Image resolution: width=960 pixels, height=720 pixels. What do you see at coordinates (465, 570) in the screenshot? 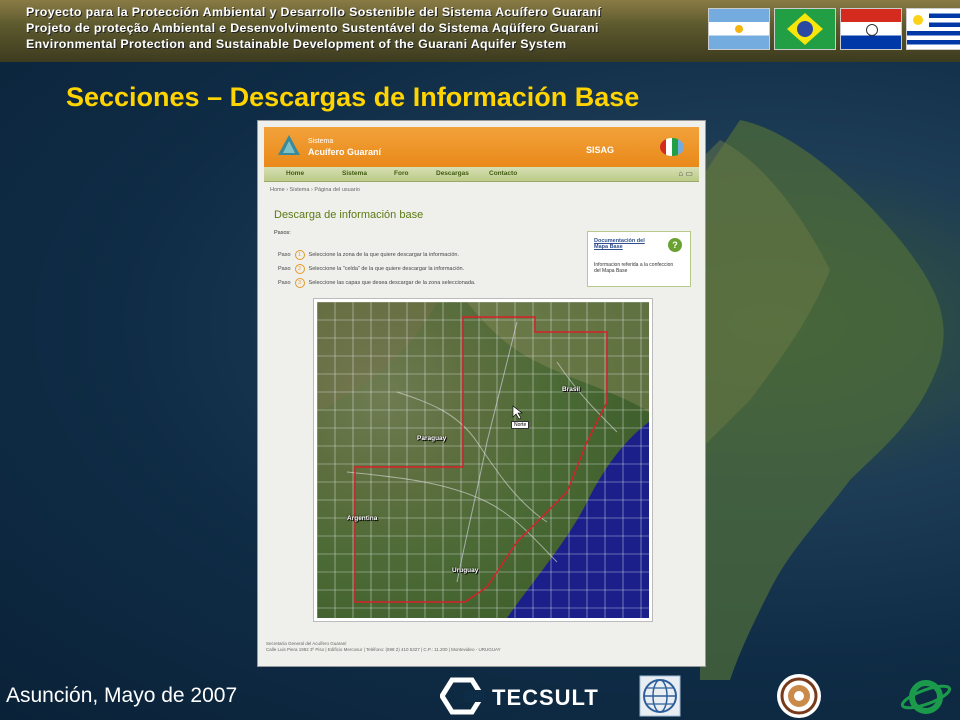
I see `label-uruguay: Uruguay` at bounding box center [465, 570].